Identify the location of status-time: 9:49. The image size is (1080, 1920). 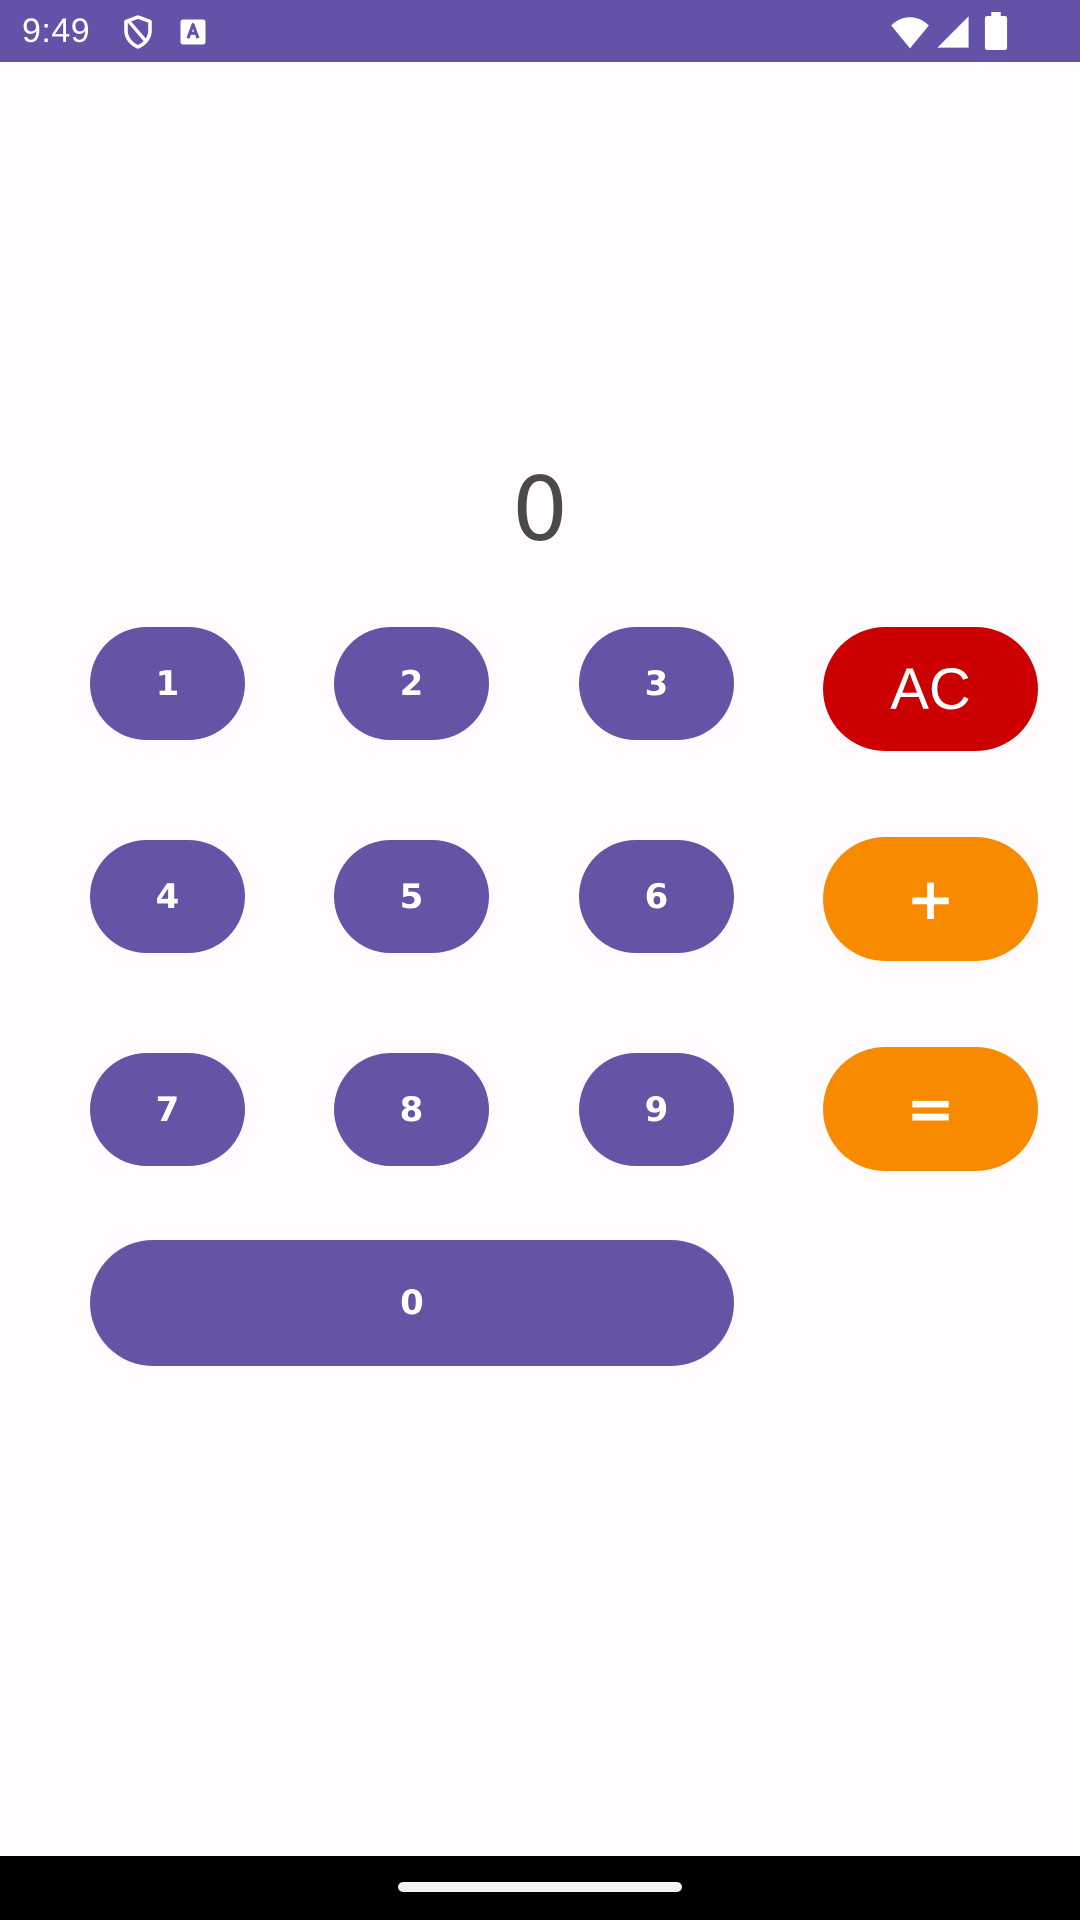
(56, 31).